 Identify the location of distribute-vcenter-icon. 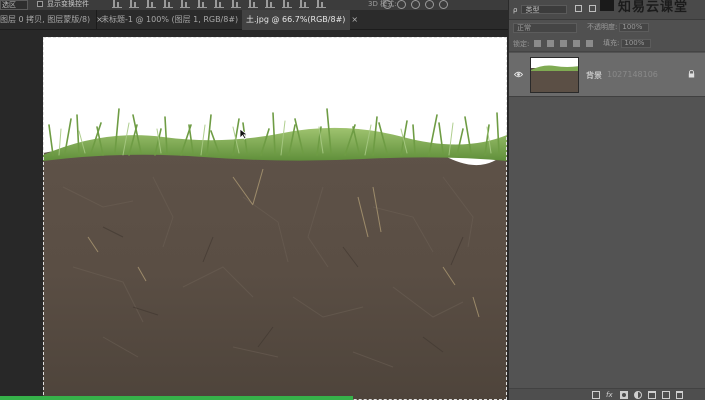
(236, 4).